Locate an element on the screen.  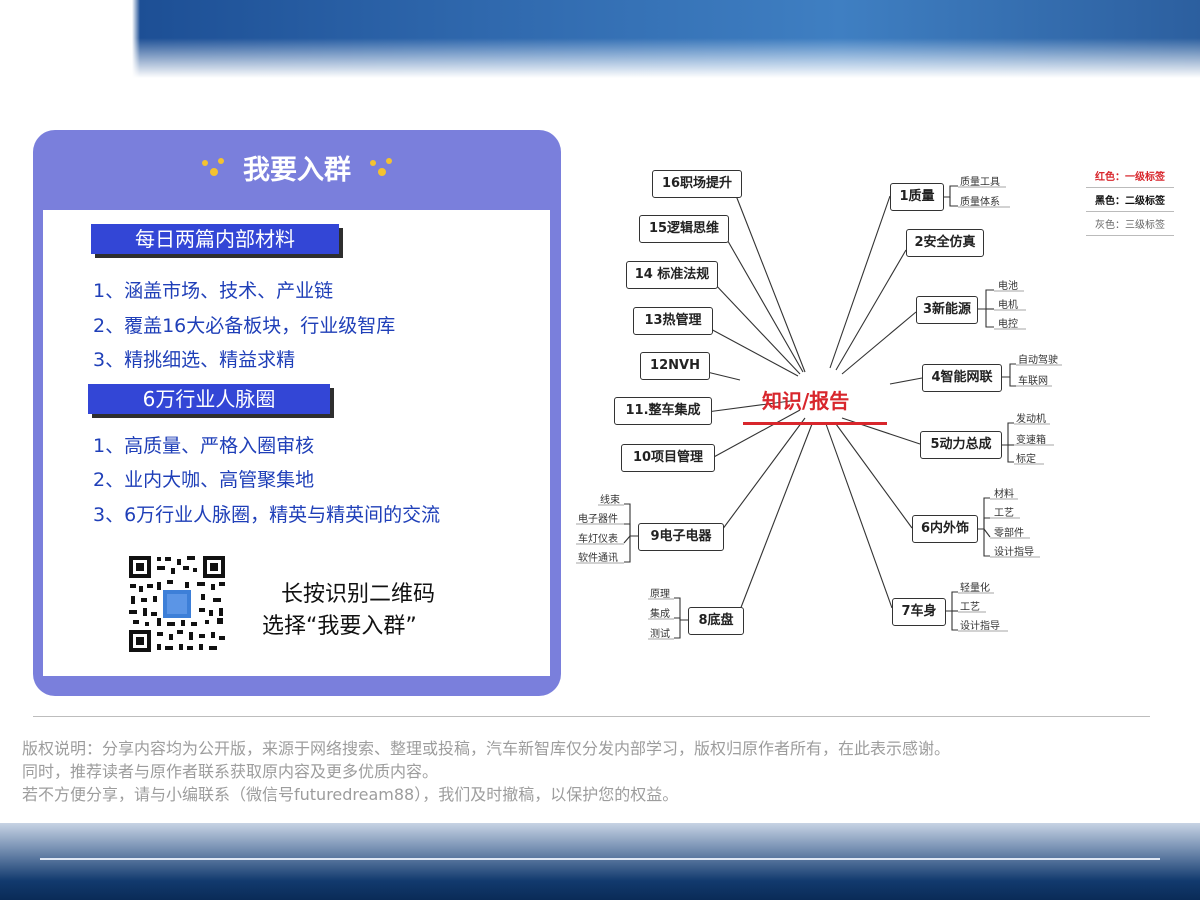
mindmap-subitem: 零部件 is located at coordinates (1009, 533).